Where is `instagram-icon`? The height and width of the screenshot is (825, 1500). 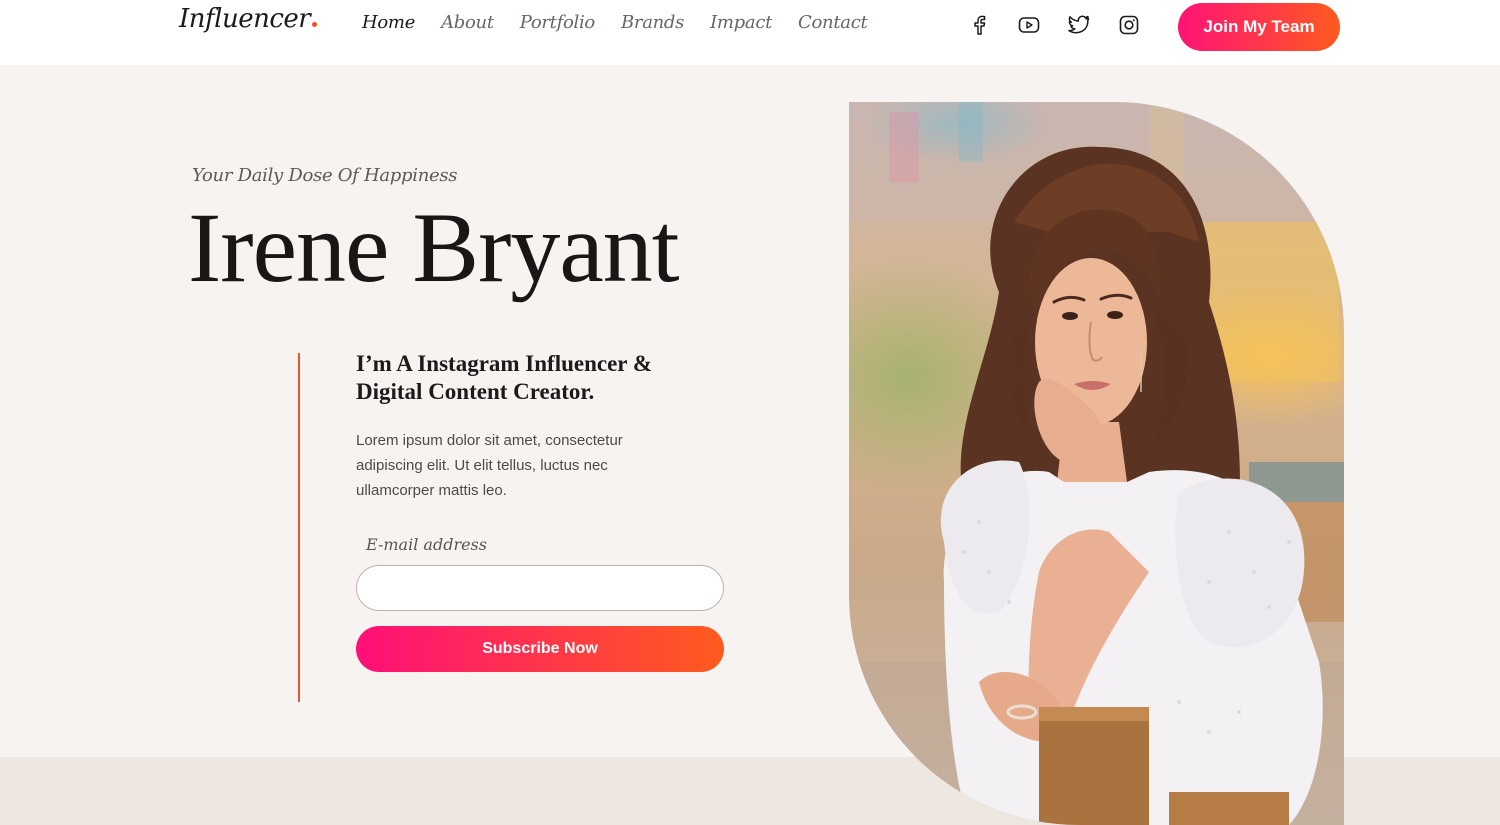 instagram-icon is located at coordinates (1129, 25).